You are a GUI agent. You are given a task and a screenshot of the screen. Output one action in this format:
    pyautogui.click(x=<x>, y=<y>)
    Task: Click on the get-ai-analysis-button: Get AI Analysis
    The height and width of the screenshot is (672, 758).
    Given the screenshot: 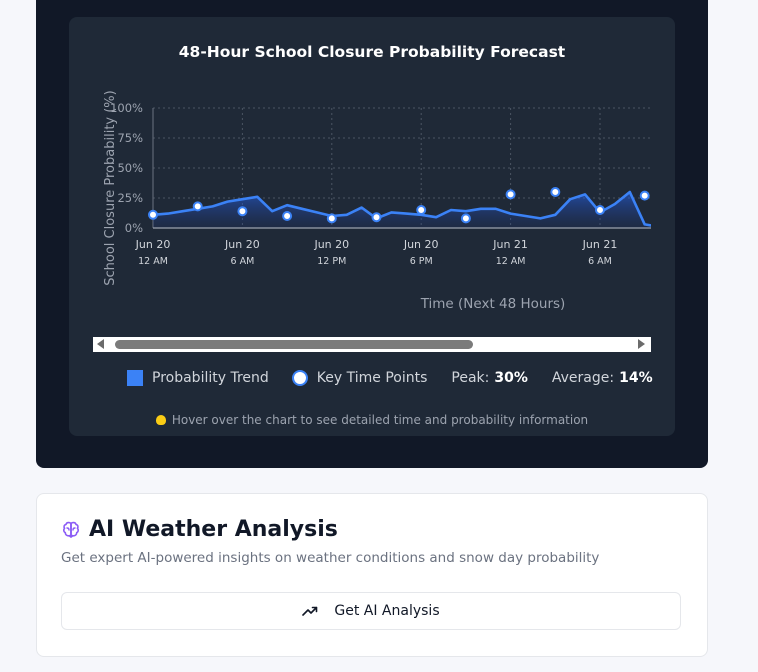 What is the action you would take?
    pyautogui.click(x=371, y=611)
    